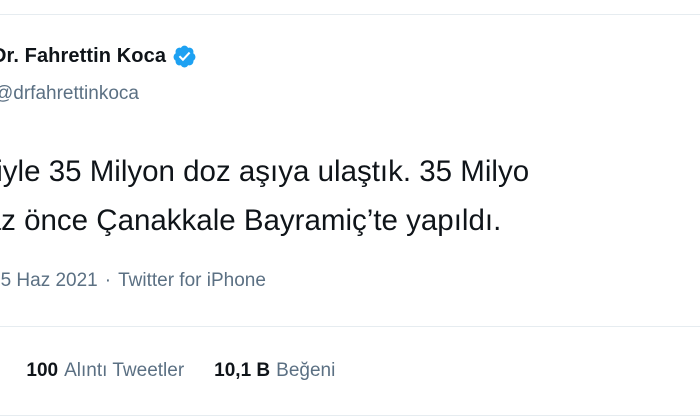  I want to click on author-row: Dr. Fahrettin Koca, so click(98, 56).